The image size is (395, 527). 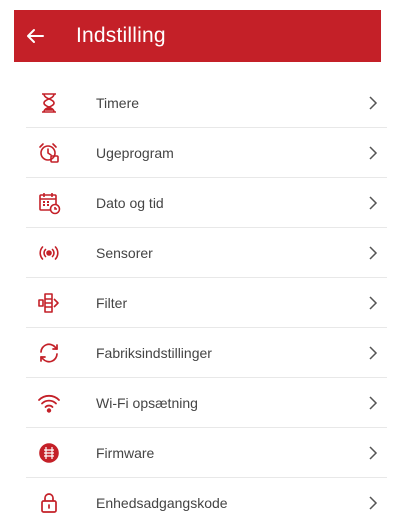 I want to click on menu-item-label: Enhedsadgangskode, so click(x=162, y=502).